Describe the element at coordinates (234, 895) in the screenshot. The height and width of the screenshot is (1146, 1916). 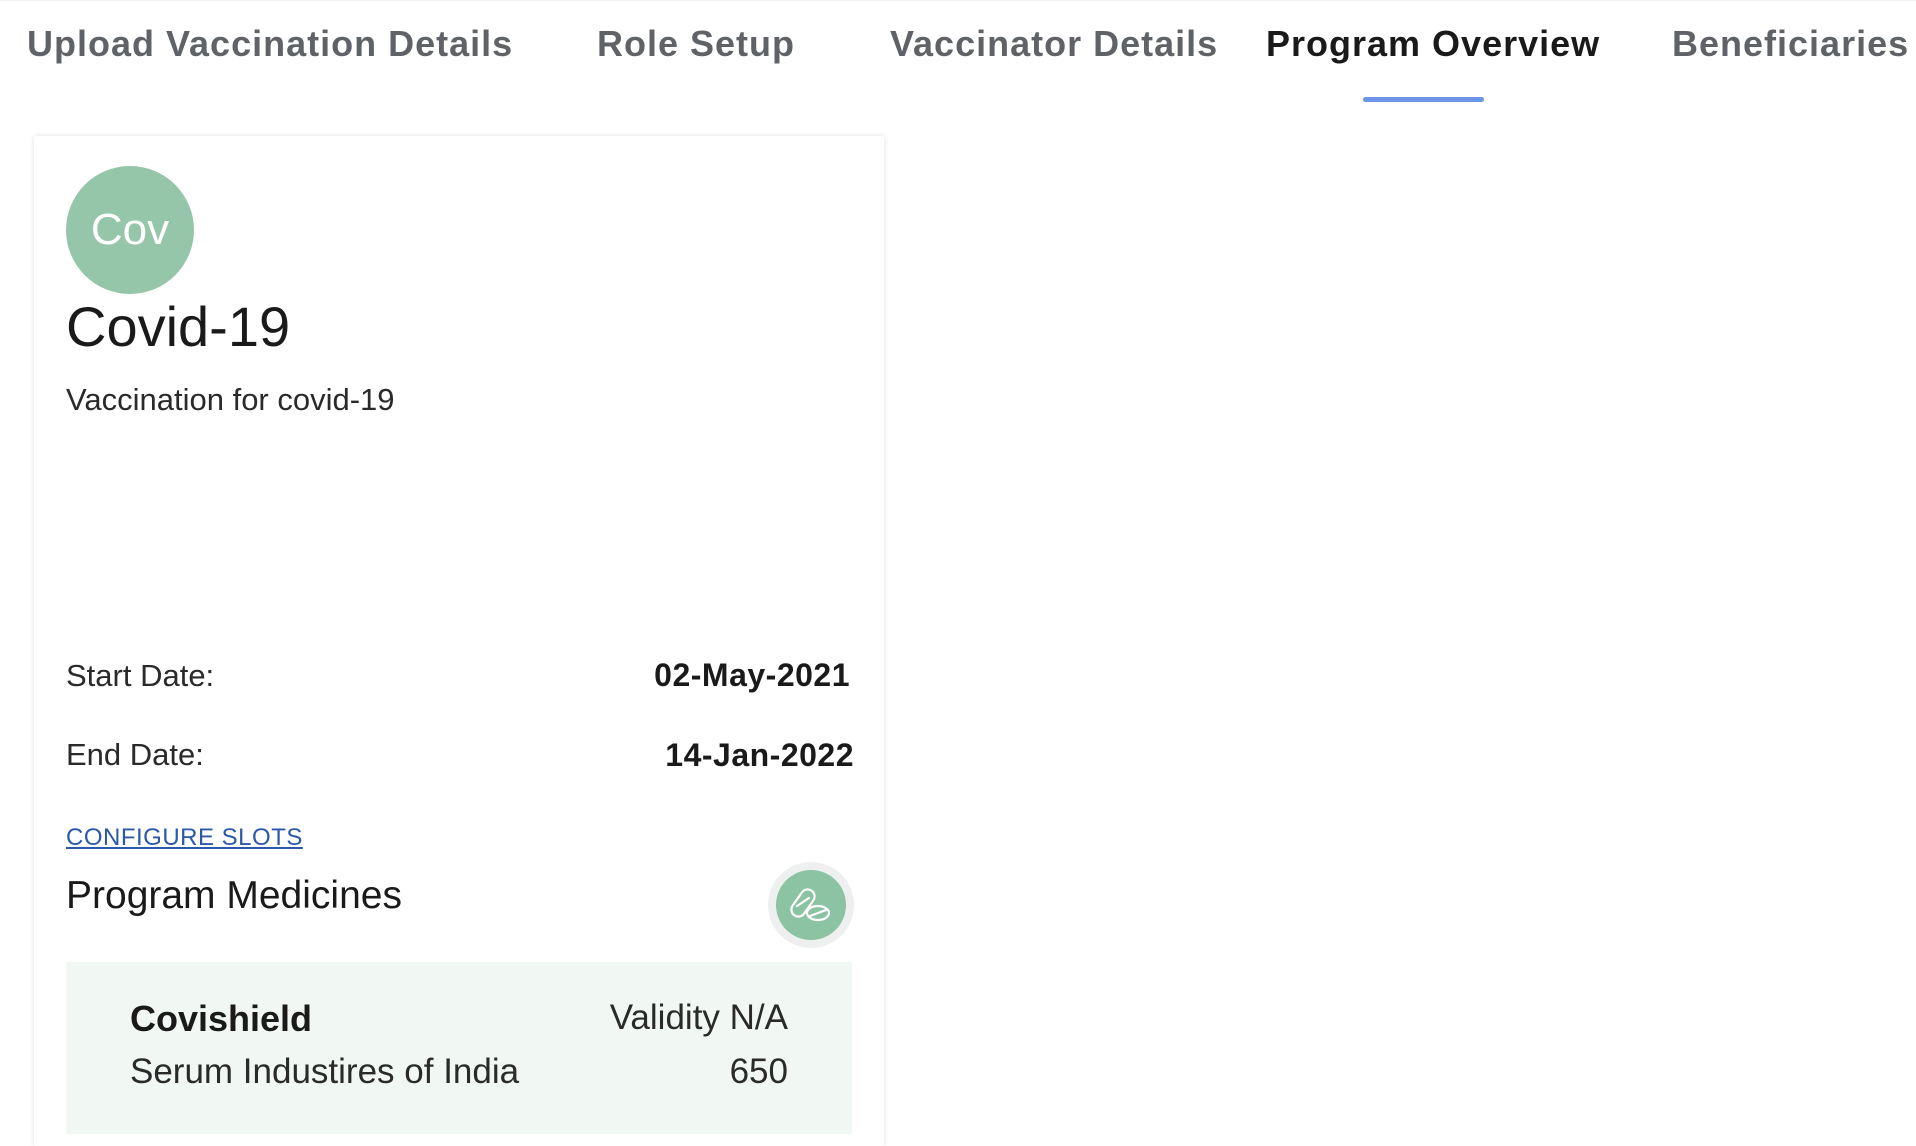
I see `program-medicines-title: Program Medicines` at that location.